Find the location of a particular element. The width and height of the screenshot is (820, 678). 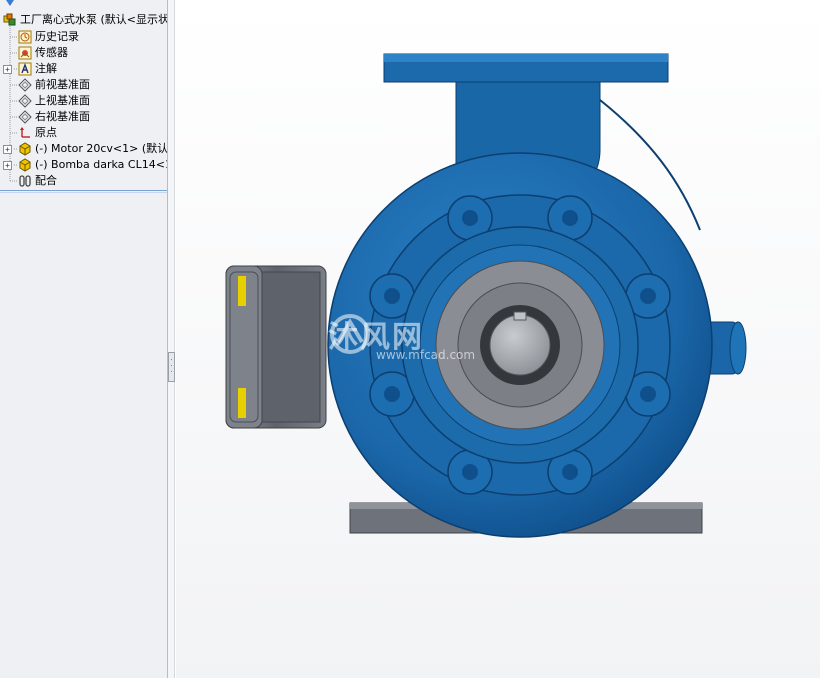

mates-icon is located at coordinates (25, 181).